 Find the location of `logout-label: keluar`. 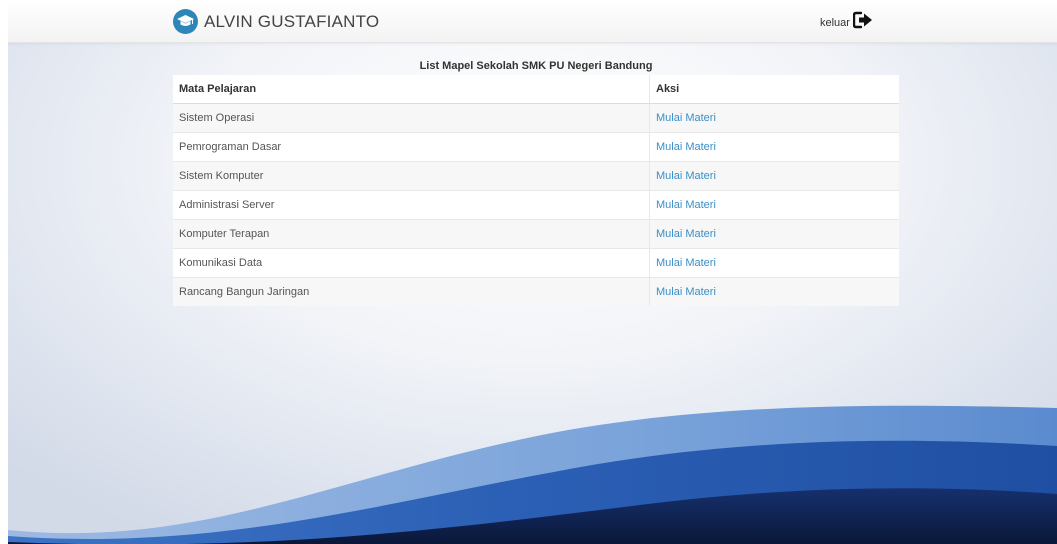

logout-label: keluar is located at coordinates (835, 22).